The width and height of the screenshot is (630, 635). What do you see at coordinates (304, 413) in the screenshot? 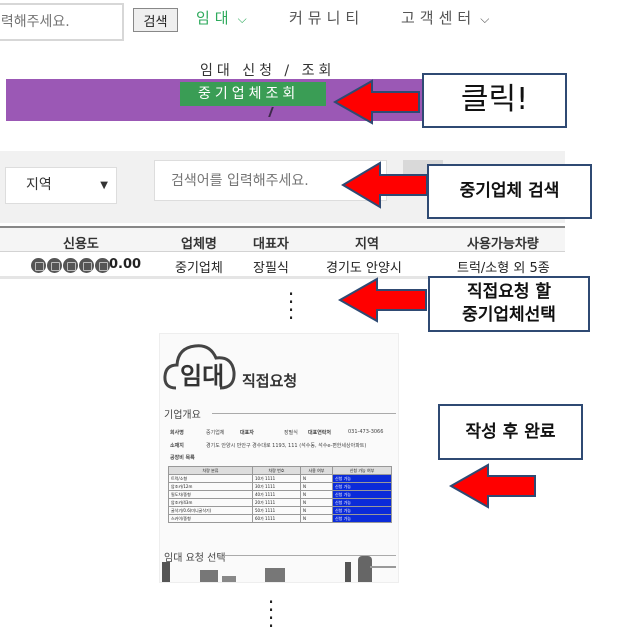
I see `divider` at bounding box center [304, 413].